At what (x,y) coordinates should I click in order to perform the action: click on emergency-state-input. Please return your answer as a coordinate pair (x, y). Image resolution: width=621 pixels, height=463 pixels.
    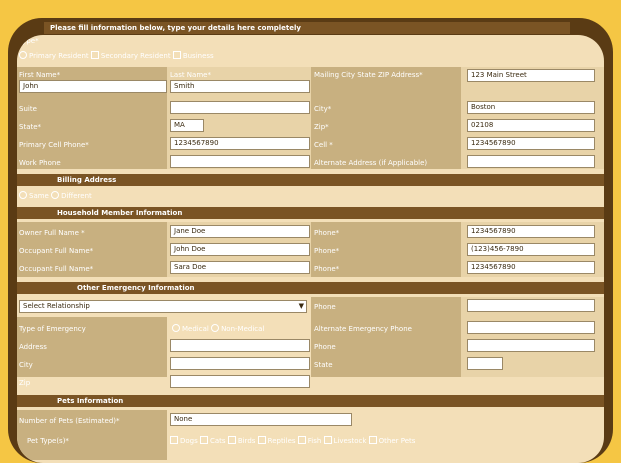
    Looking at the image, I should click on (485, 363).